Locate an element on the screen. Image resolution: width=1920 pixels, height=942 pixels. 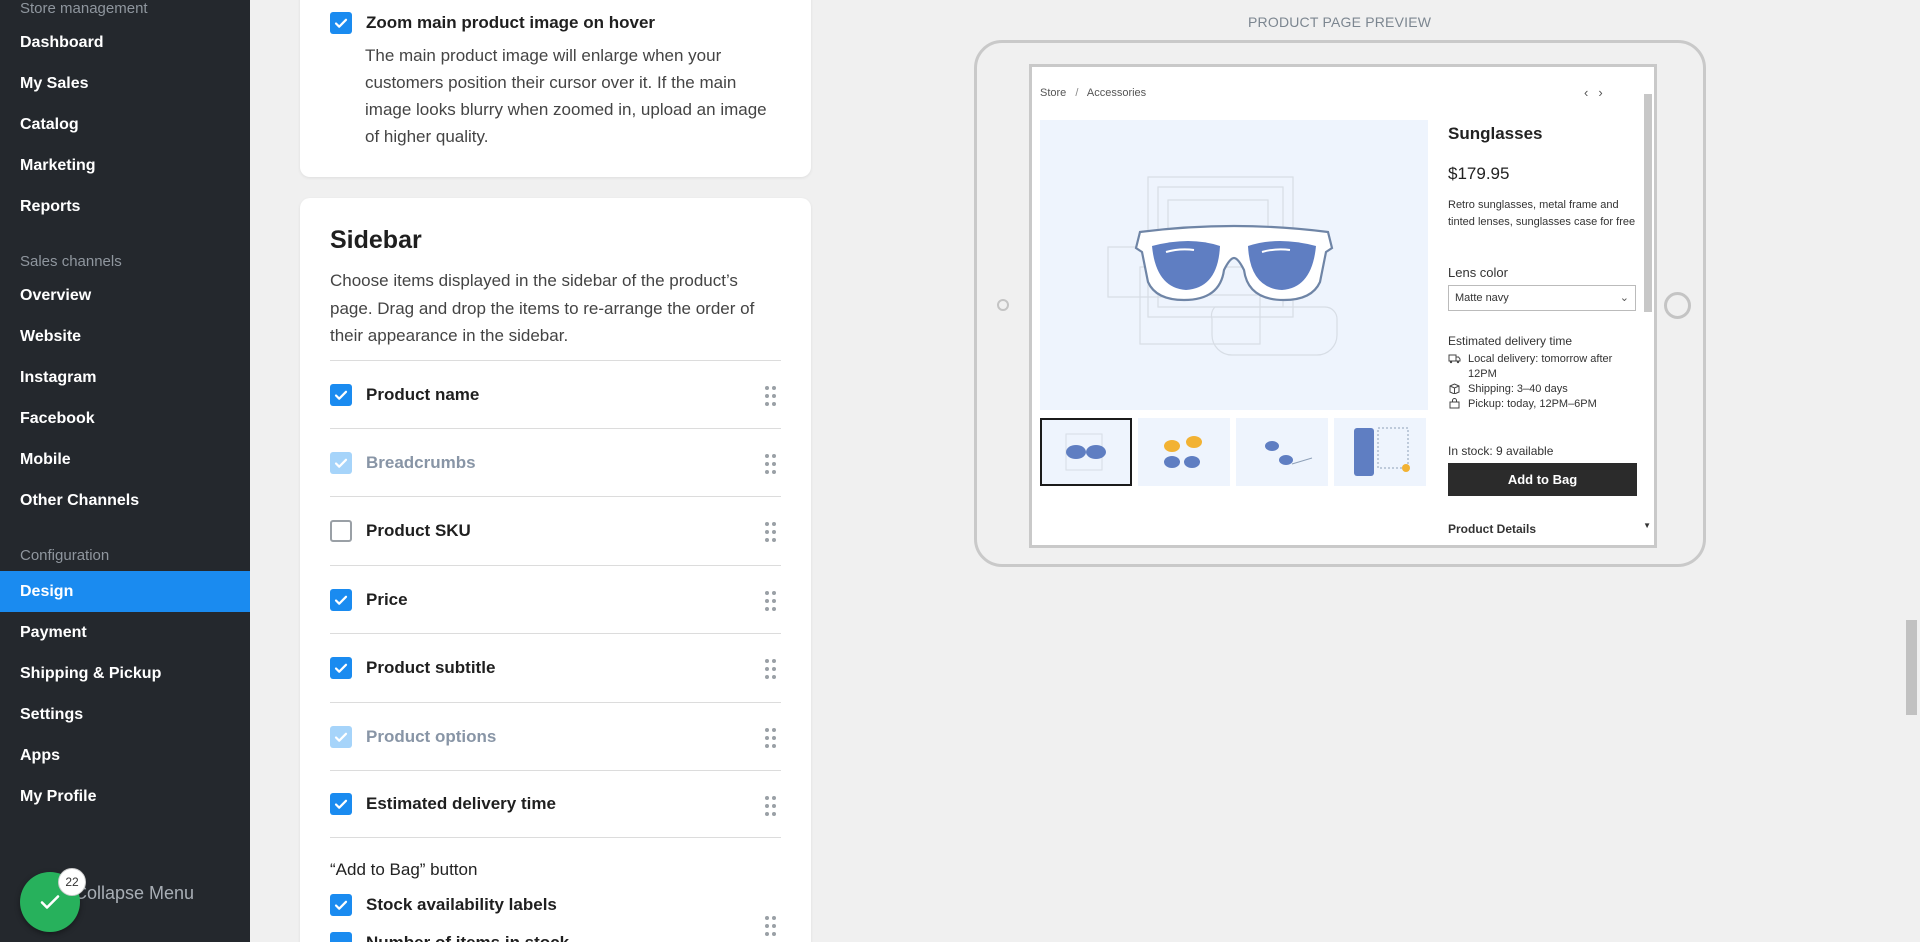
notifications-button: 22 is located at coordinates (53, 900).